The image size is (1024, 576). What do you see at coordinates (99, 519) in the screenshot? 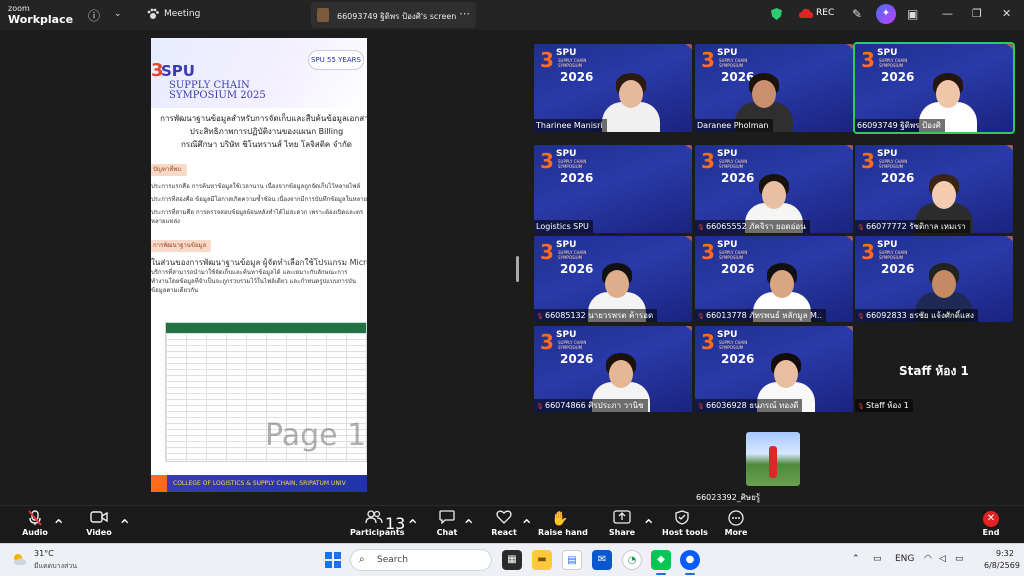
I see `video-camera-icon` at bounding box center [99, 519].